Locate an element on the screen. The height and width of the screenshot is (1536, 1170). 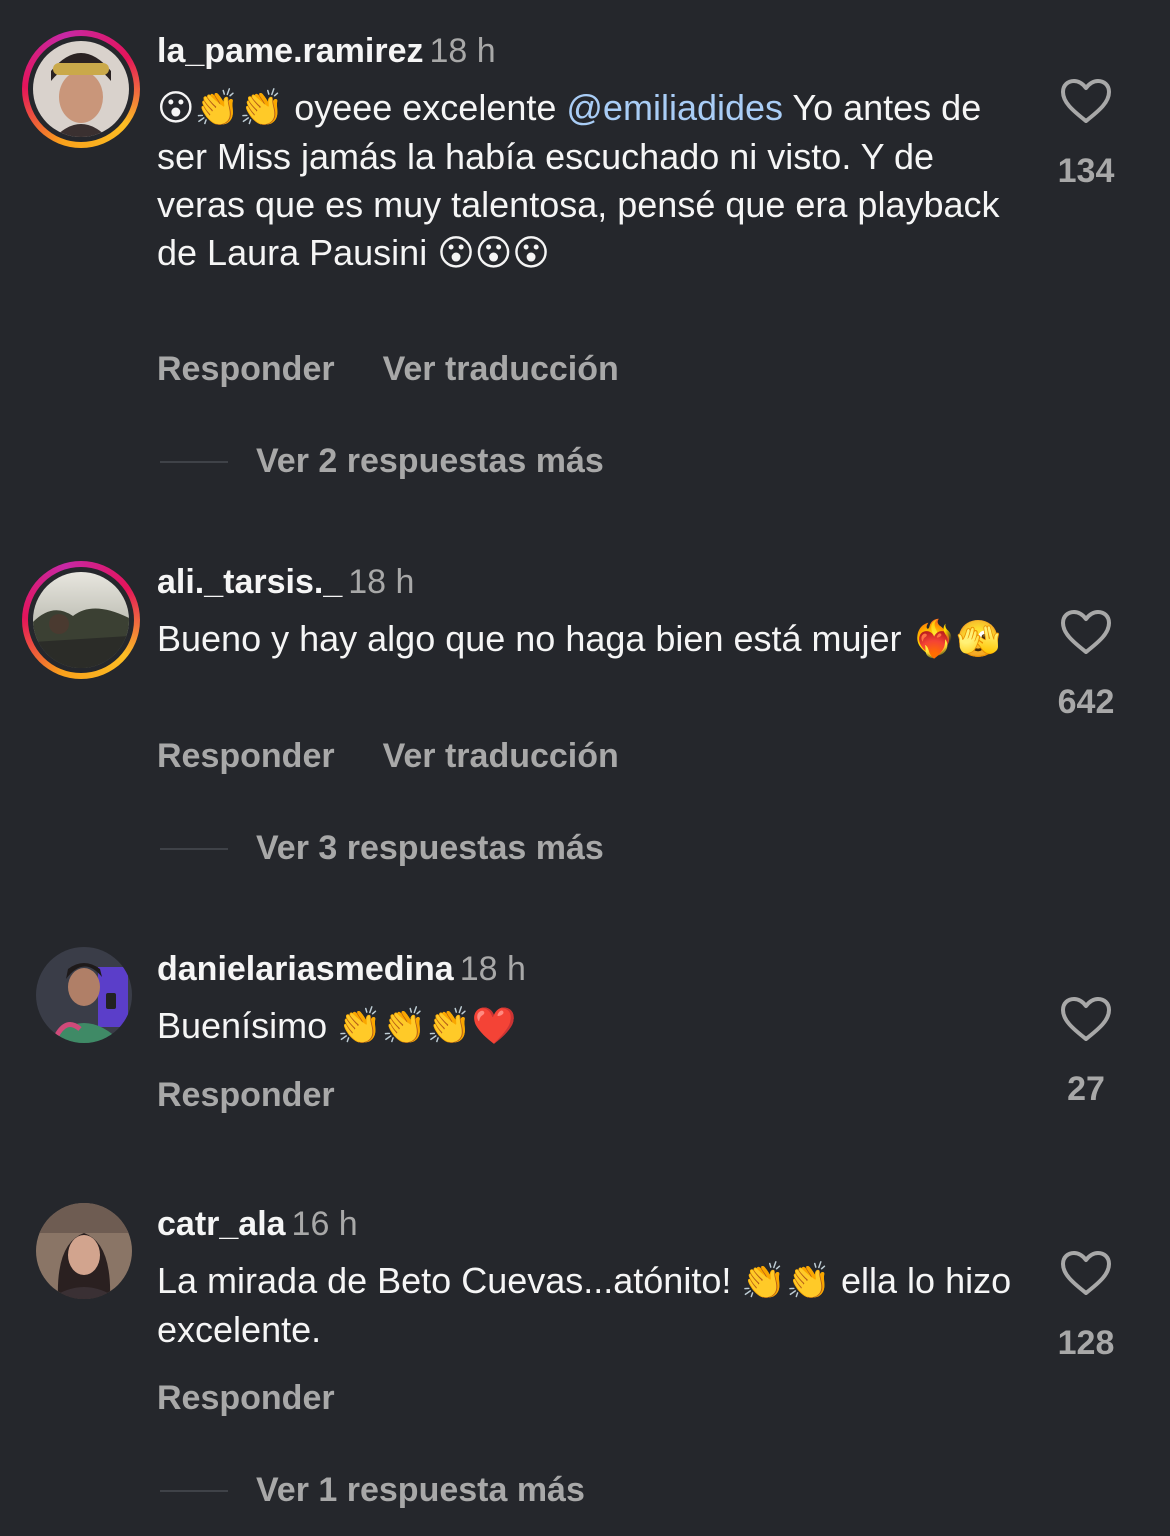
like-count: 128 is located at coordinates (1086, 1343).